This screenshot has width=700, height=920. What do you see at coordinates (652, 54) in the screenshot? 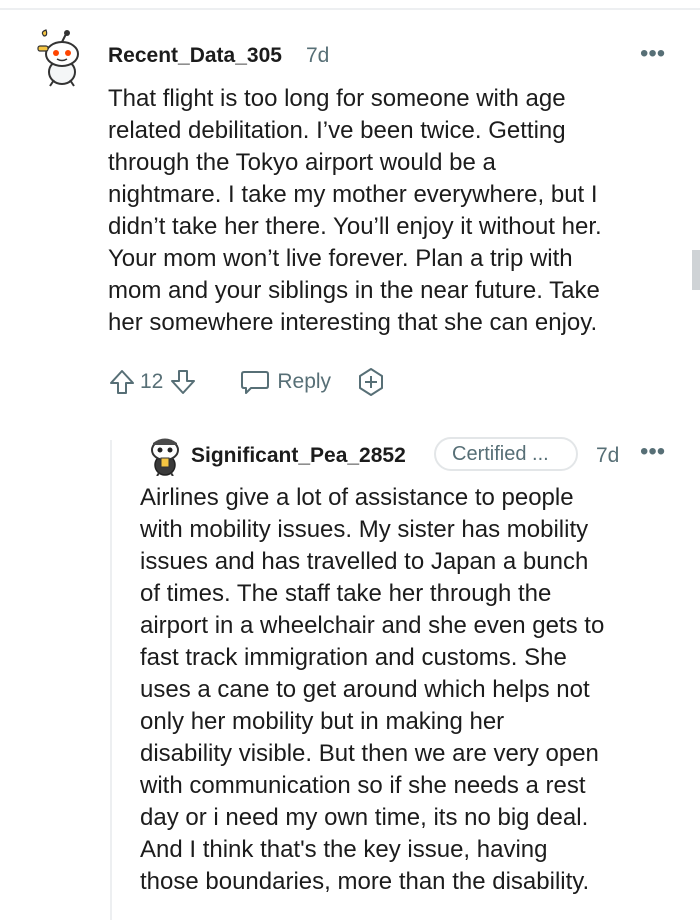
I see `comment-more-options-icon: •••` at bounding box center [652, 54].